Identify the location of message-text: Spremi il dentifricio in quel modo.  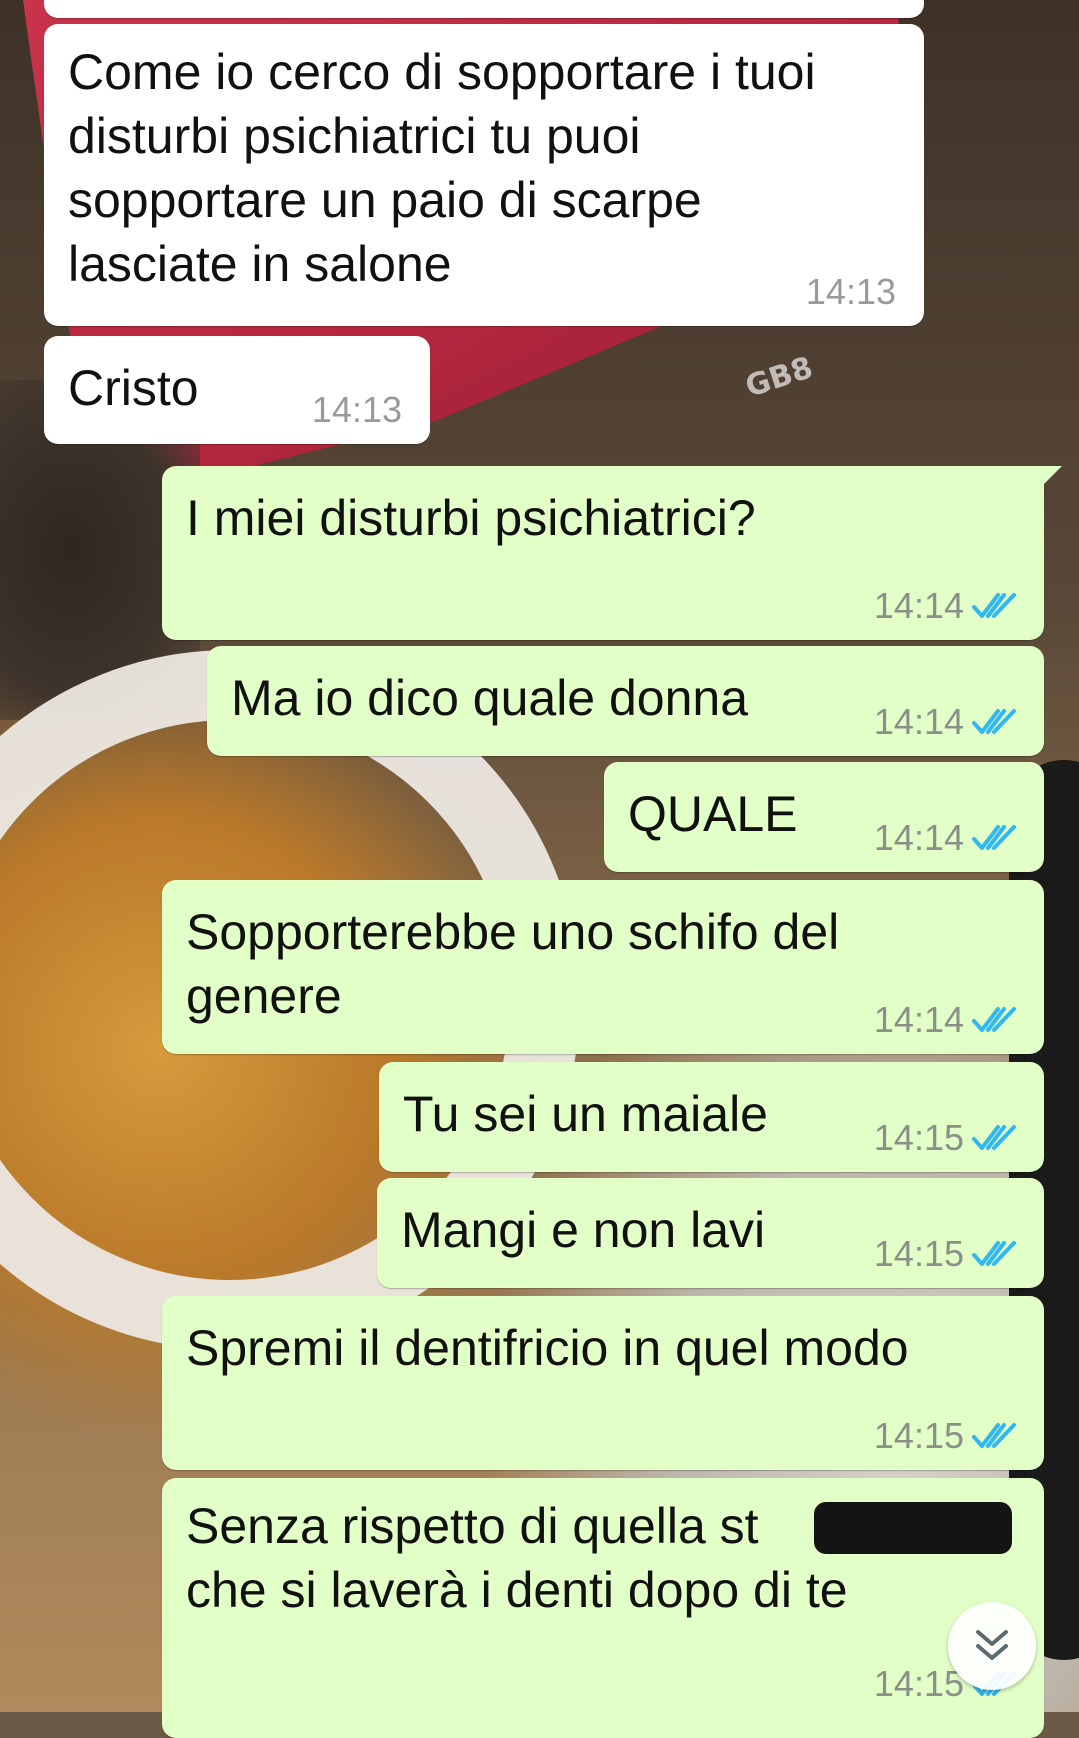
(547, 1348).